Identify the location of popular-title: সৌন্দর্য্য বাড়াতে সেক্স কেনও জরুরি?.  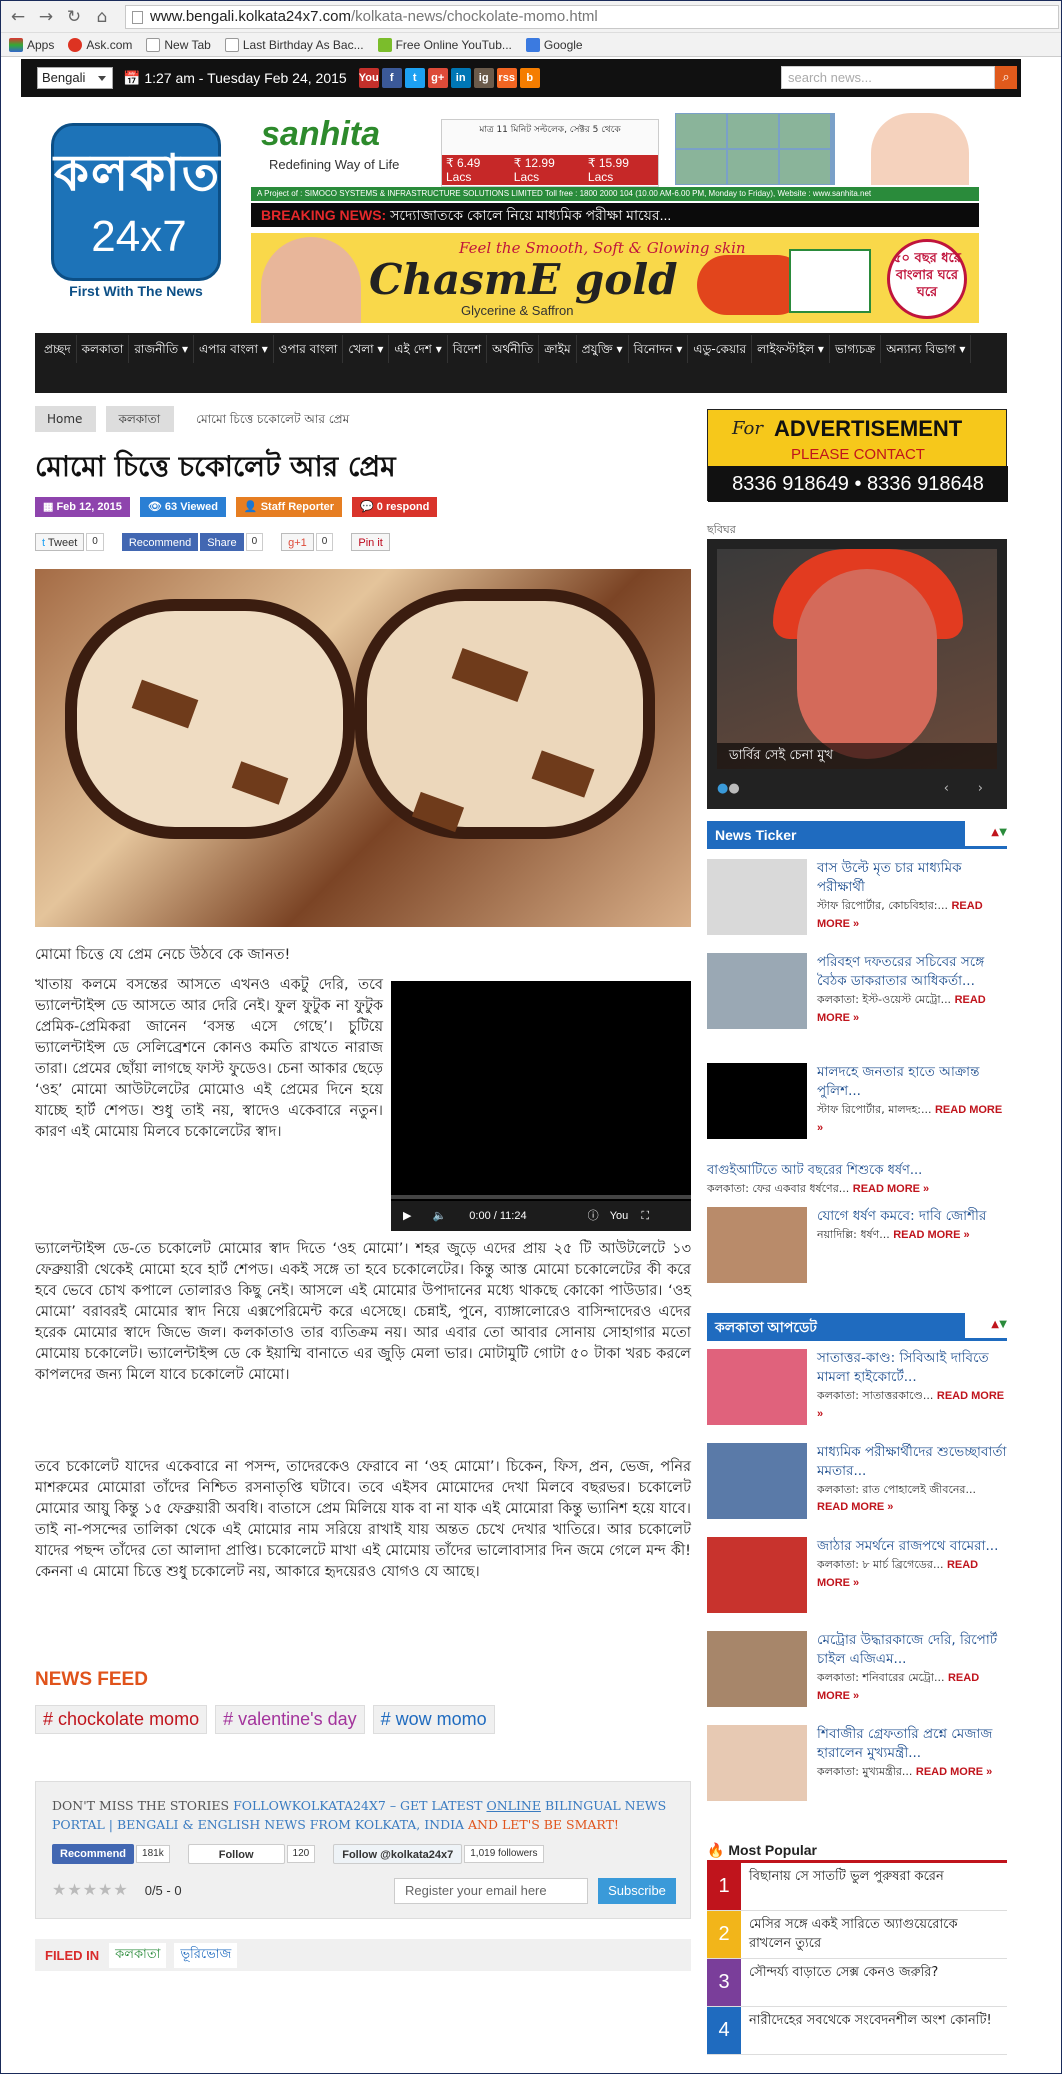
(844, 1972).